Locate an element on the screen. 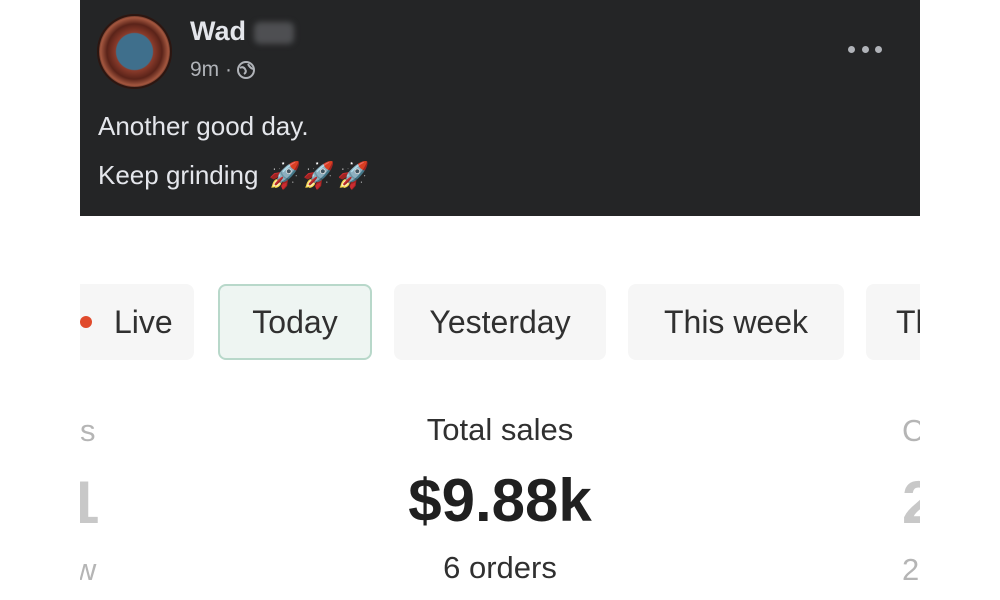 The height and width of the screenshot is (600, 1000). right-metric-fragment: C 2 2 is located at coordinates (910, 500).